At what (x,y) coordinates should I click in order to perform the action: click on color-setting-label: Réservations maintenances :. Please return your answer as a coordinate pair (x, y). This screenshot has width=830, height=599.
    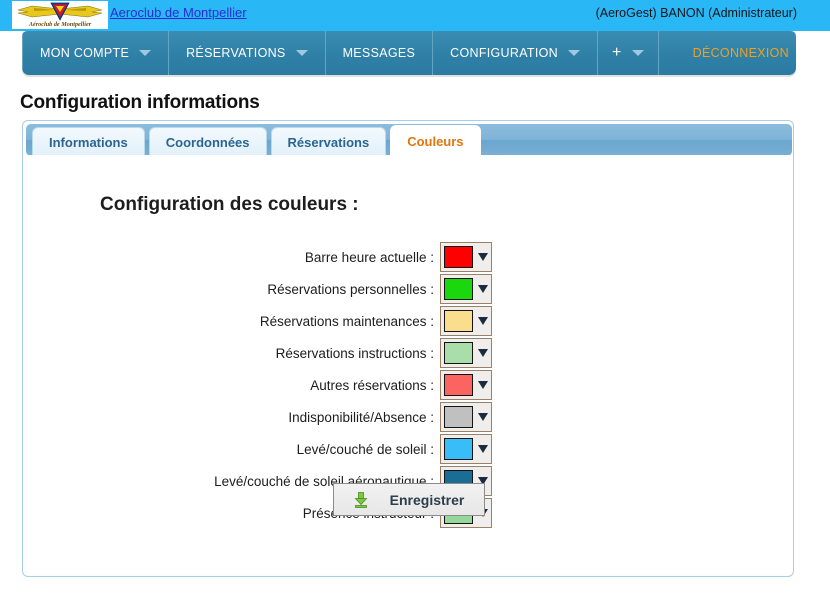
    Looking at the image, I should click on (346, 321).